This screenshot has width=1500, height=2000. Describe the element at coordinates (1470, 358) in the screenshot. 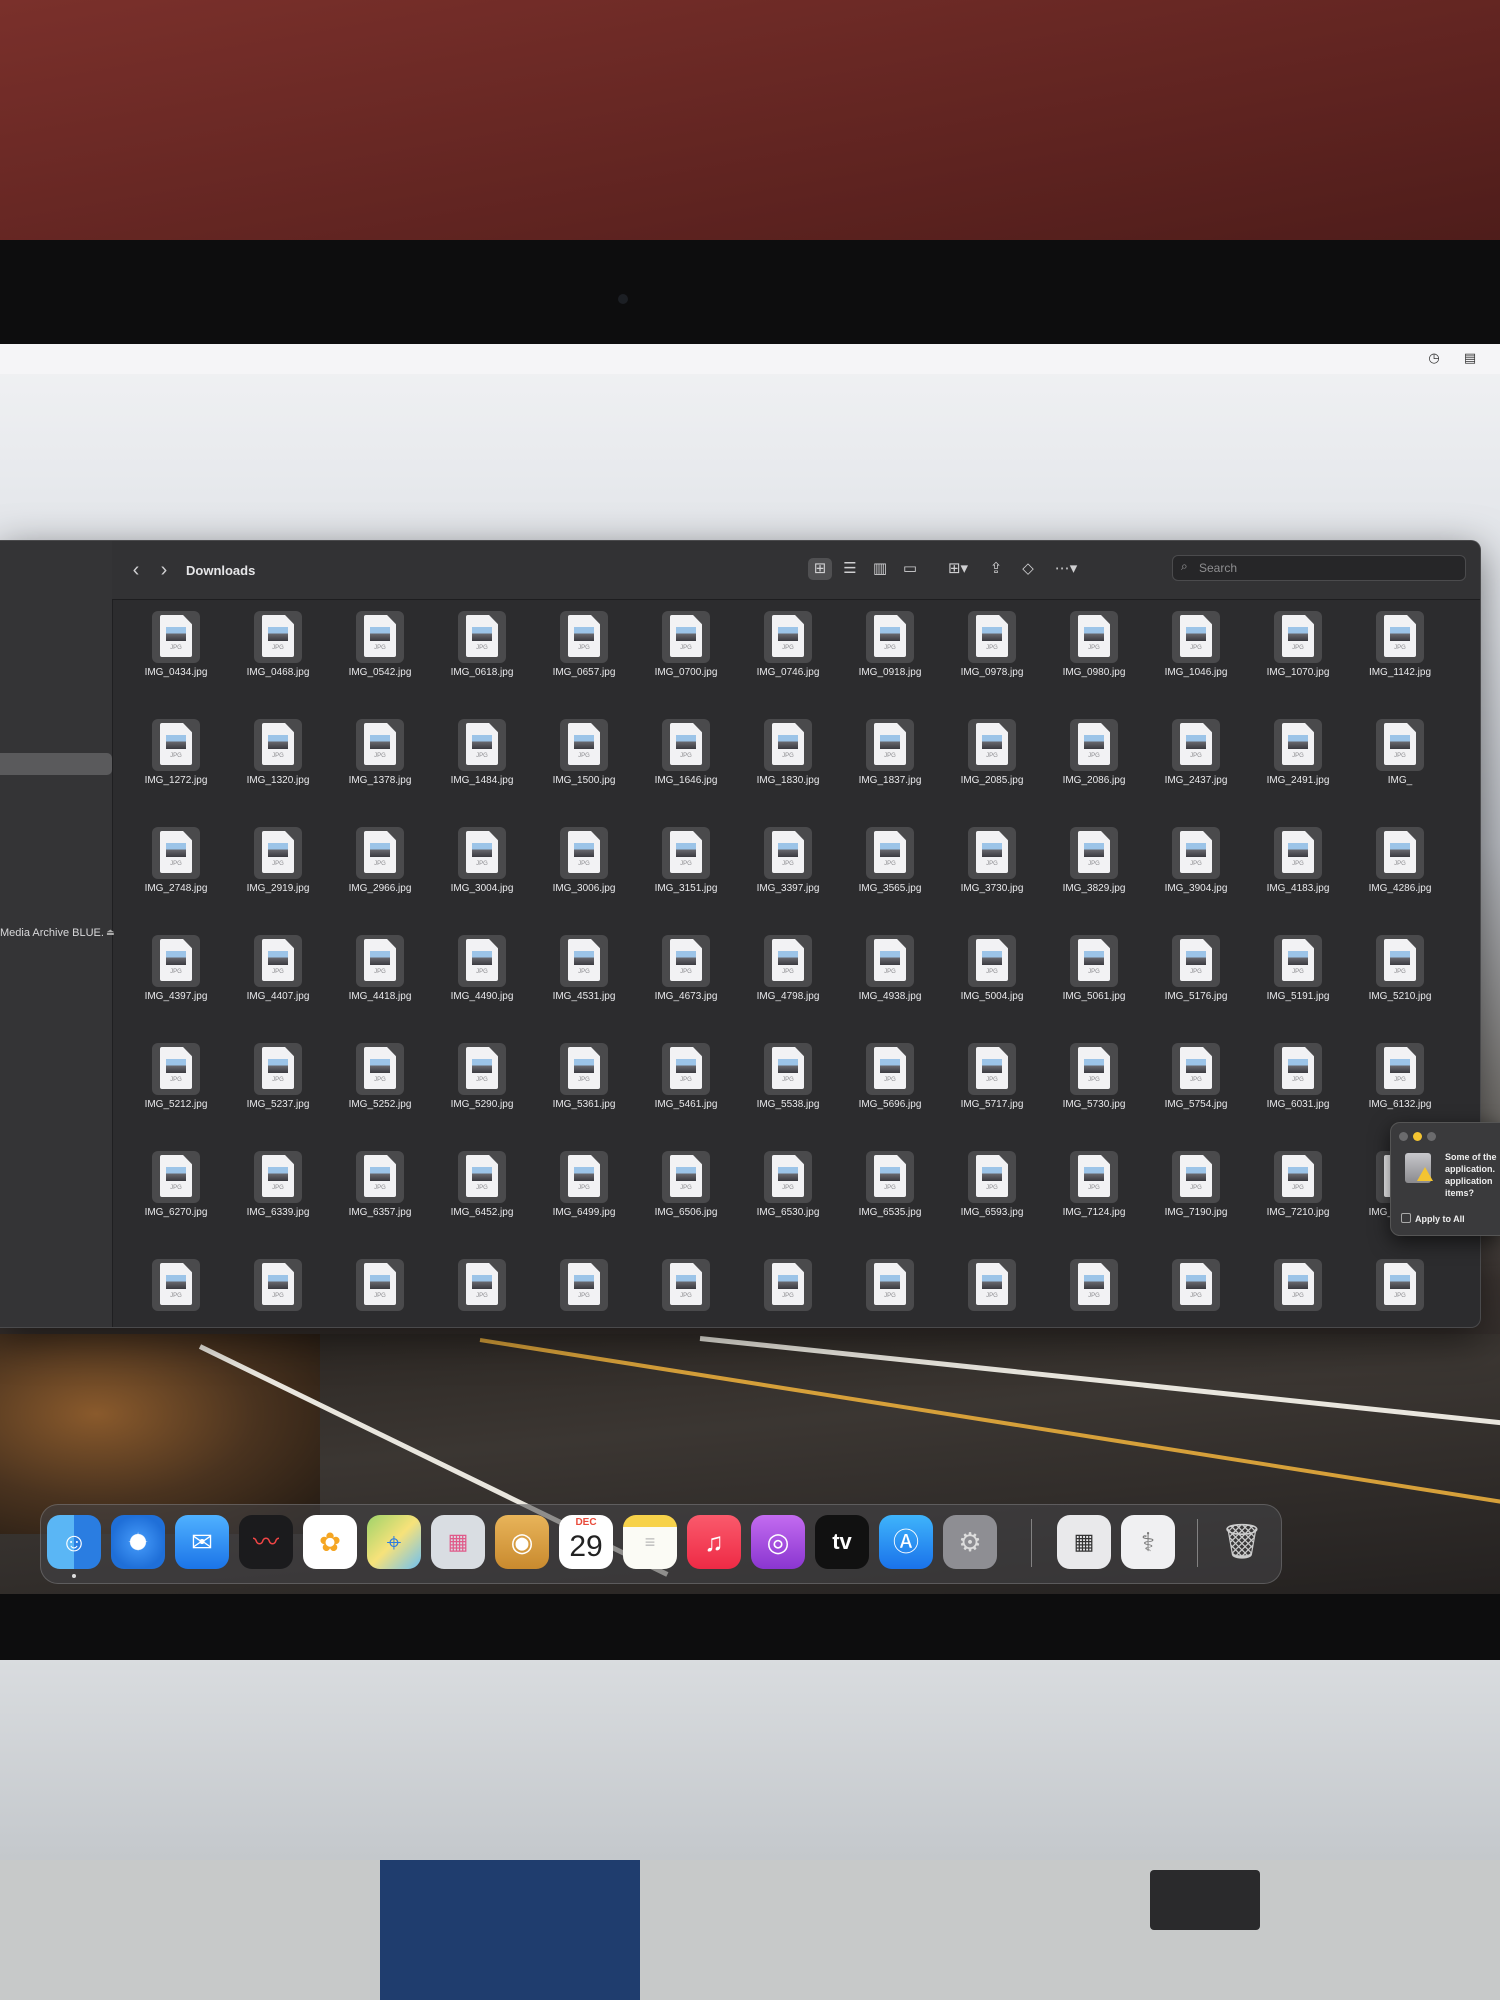

I see `control-center-icon: ▤` at that location.